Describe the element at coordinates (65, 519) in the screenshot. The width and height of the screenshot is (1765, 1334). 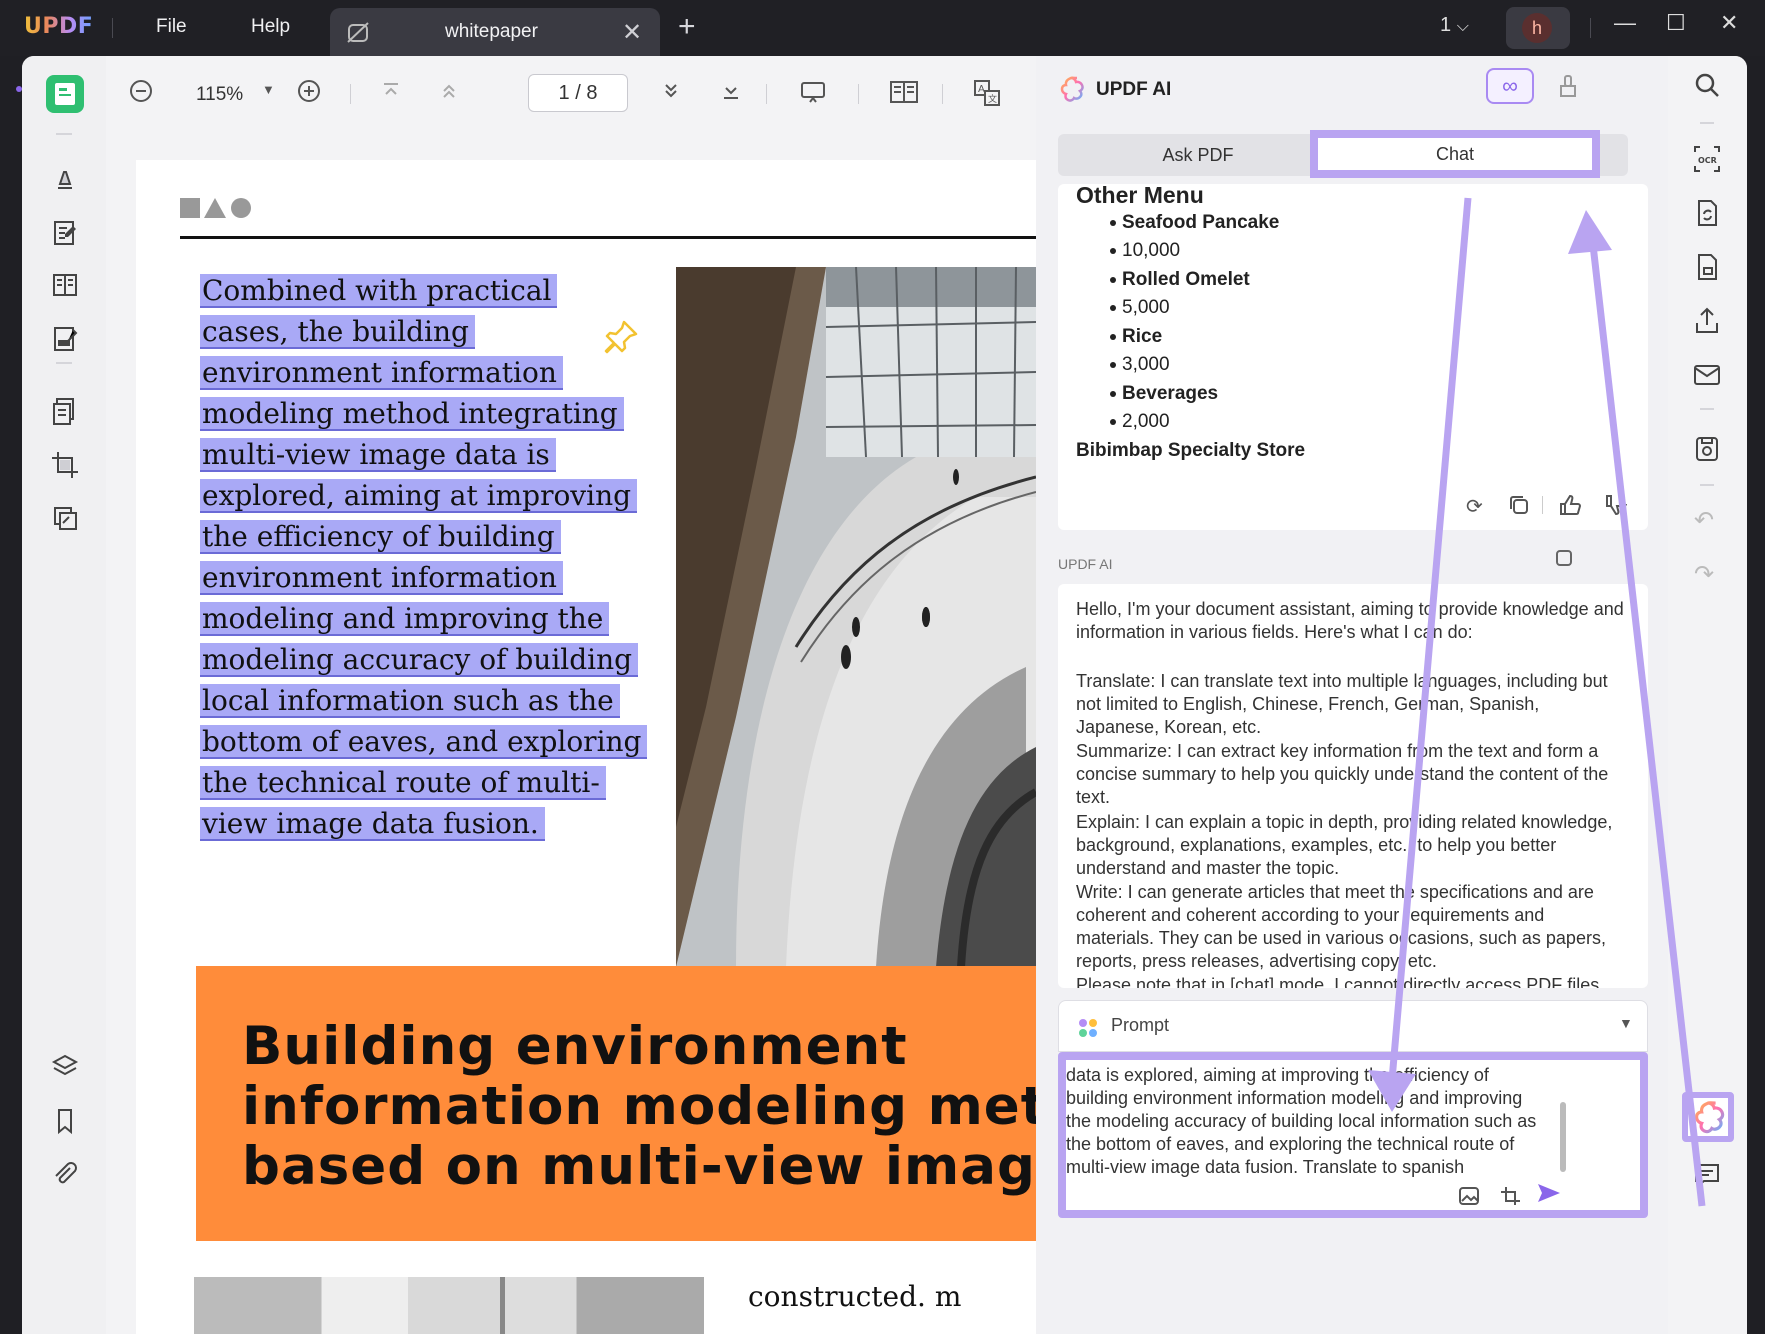
I see `compare-icon` at that location.